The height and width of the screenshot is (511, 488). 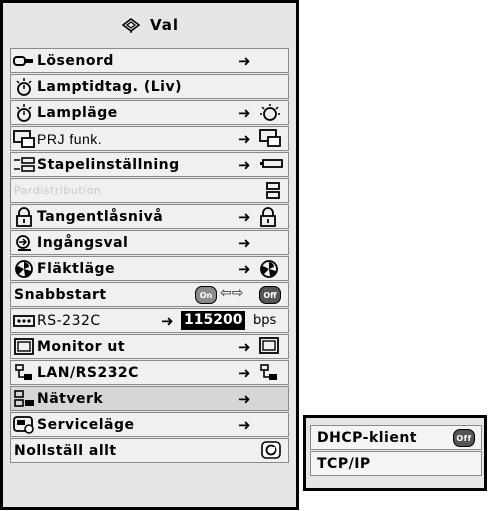 I want to click on submenu-item-dhcp: DHCP-klient Off, so click(x=396, y=437).